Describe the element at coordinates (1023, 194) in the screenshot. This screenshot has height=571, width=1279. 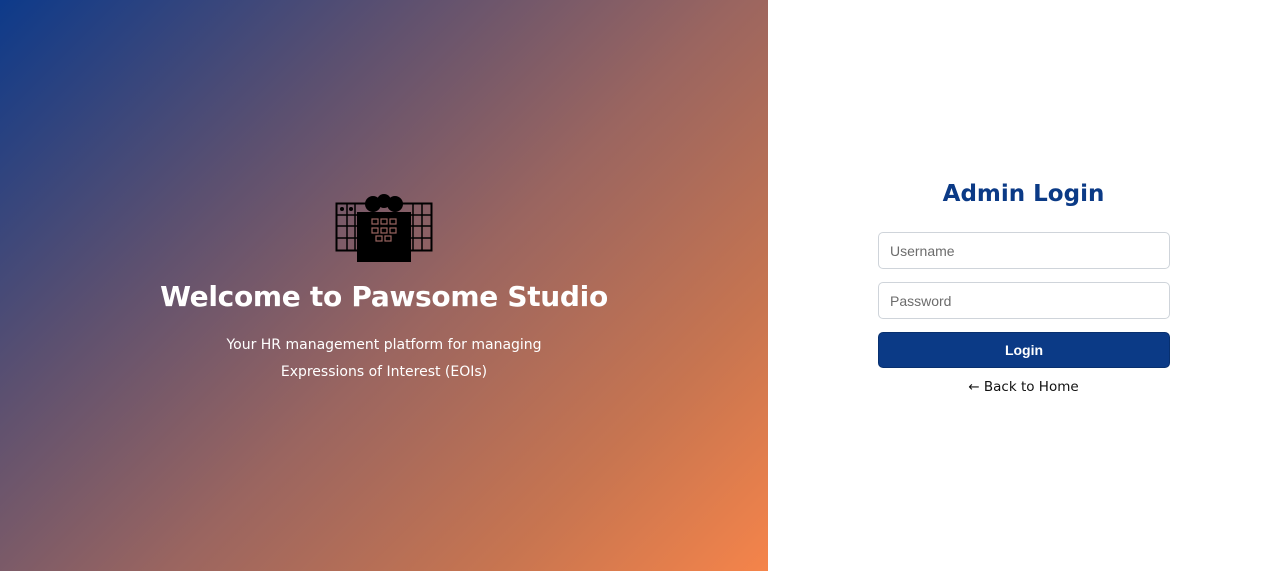
I see `login-title: Admin Login` at that location.